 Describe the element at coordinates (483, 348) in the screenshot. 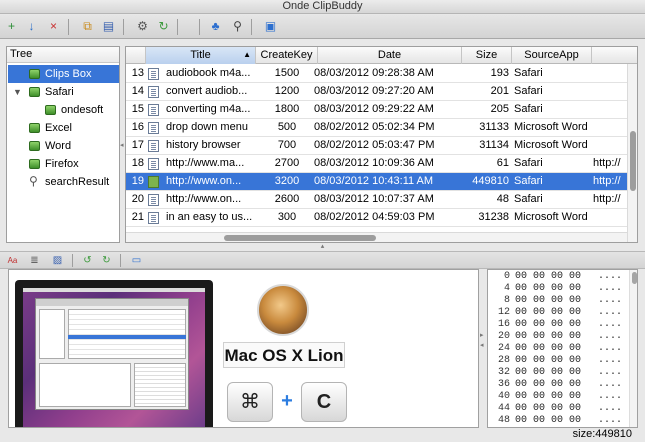

I see `preview-split-handle: ▸ ◂` at that location.